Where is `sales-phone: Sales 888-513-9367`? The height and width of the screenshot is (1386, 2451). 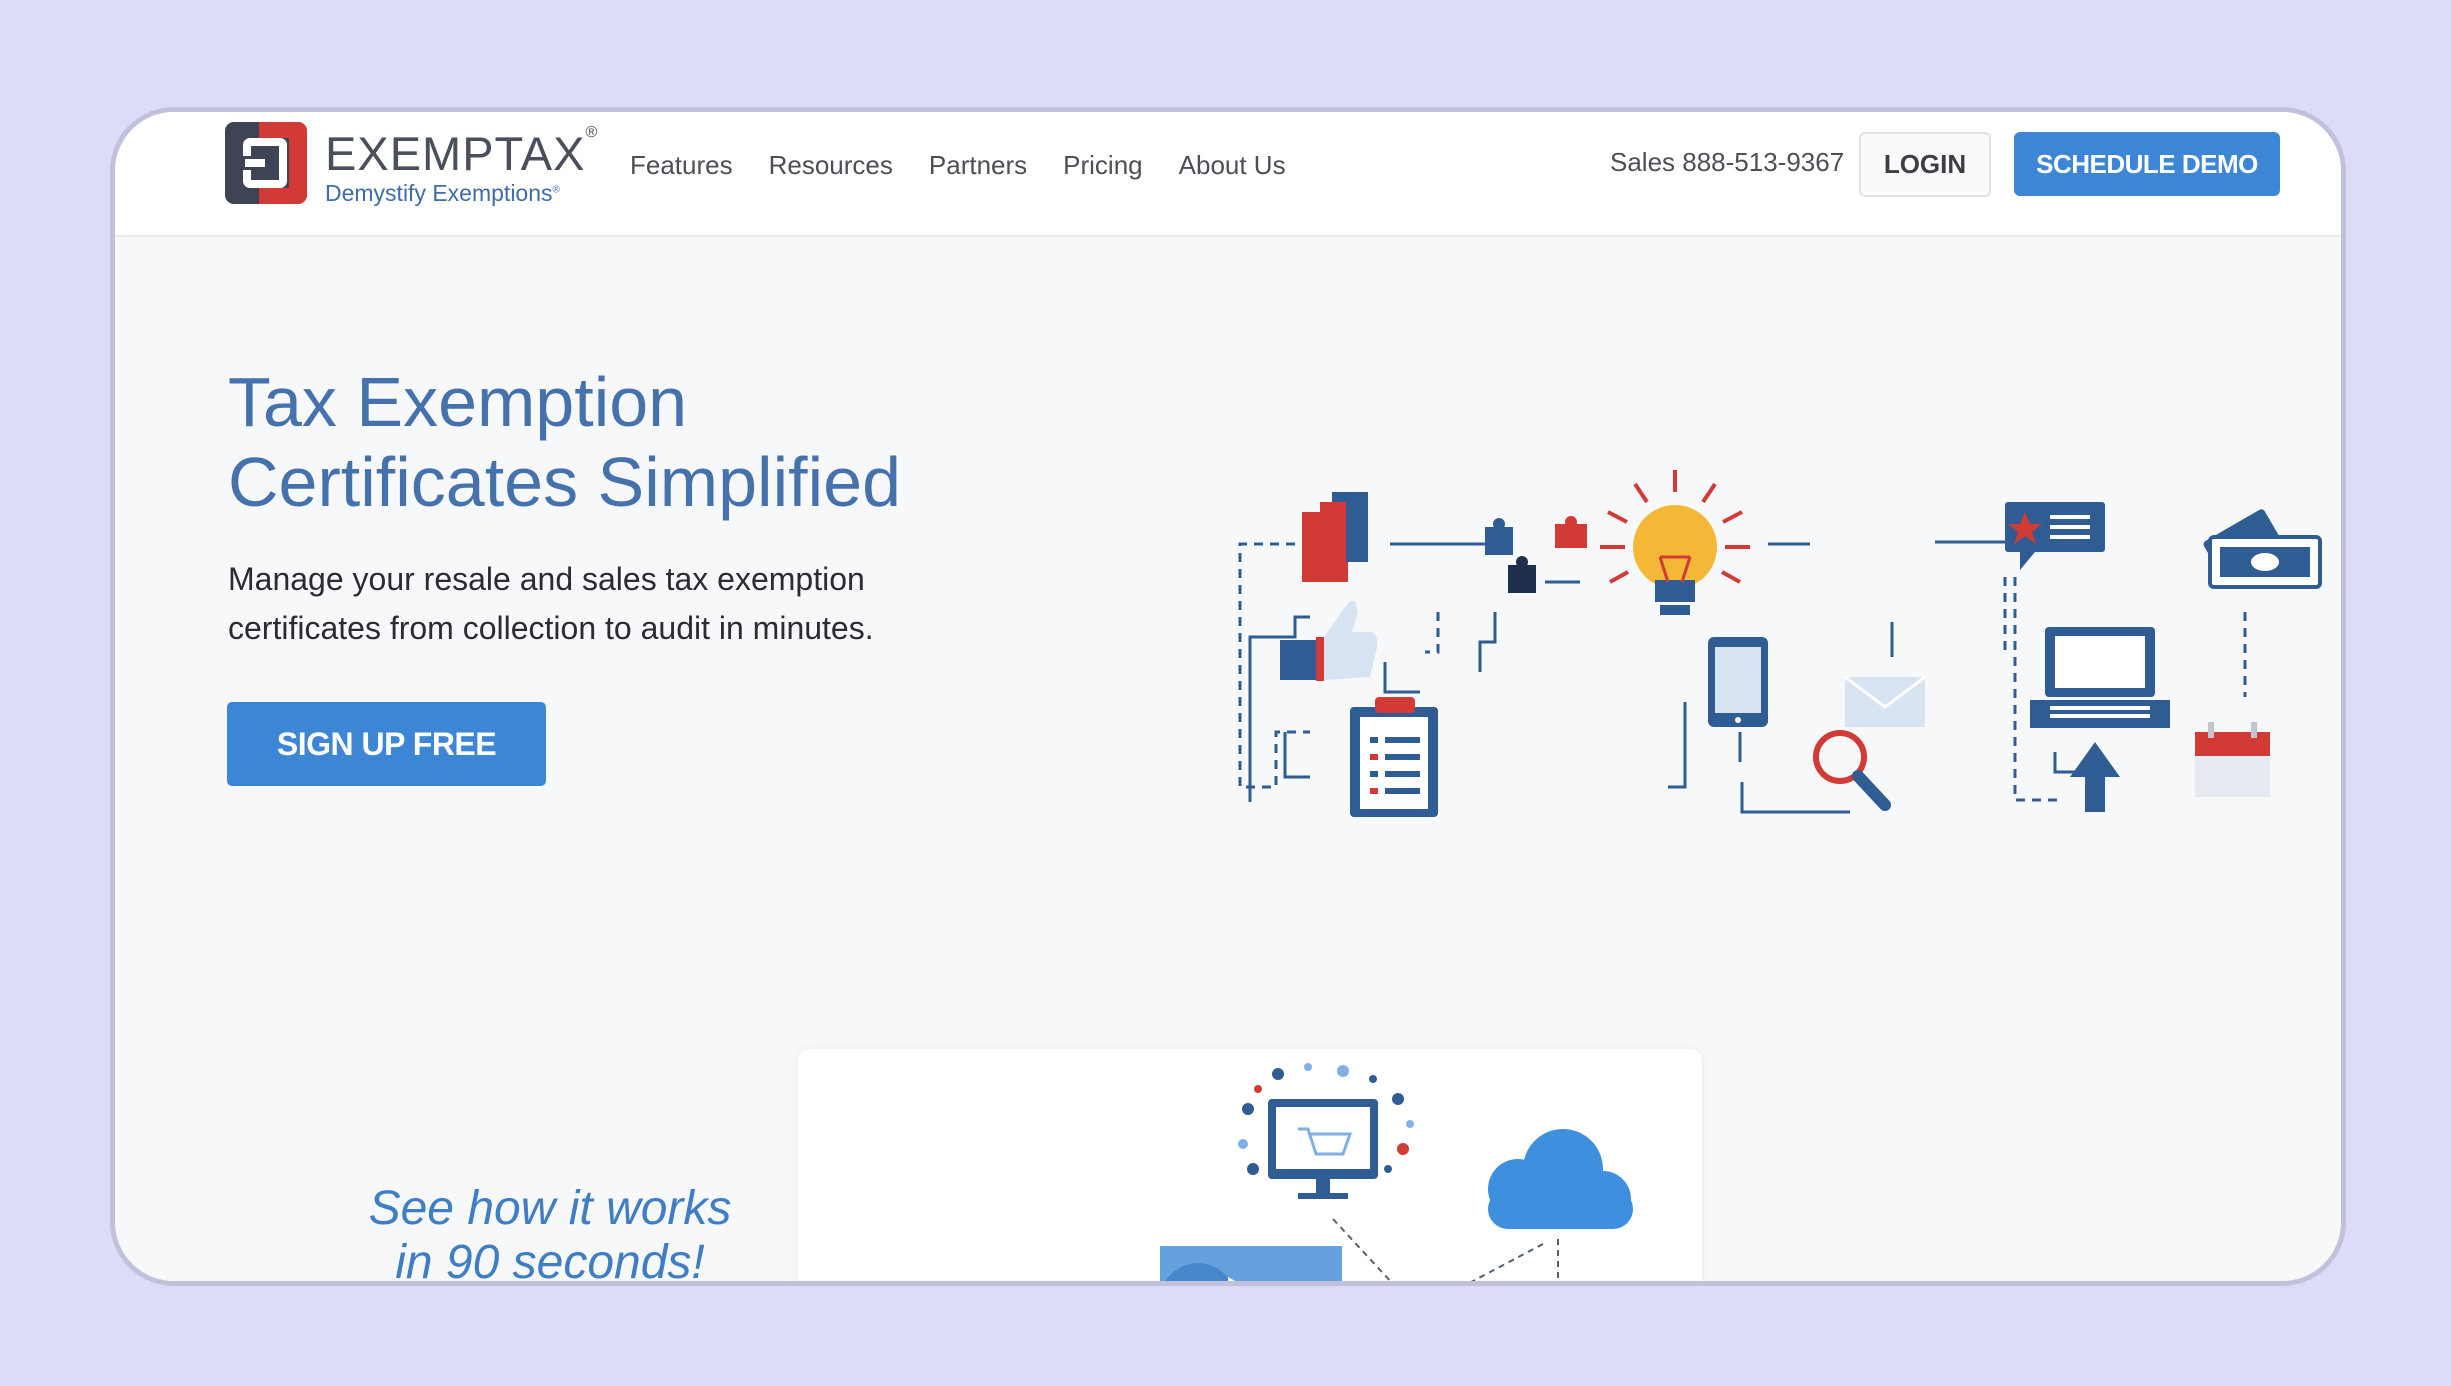 sales-phone: Sales 888-513-9367 is located at coordinates (1727, 162).